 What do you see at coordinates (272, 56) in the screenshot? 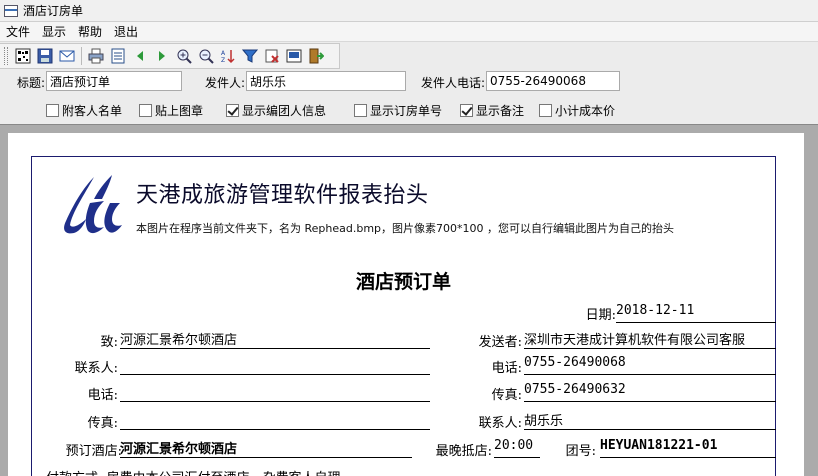
I see `clear-filter-icon` at bounding box center [272, 56].